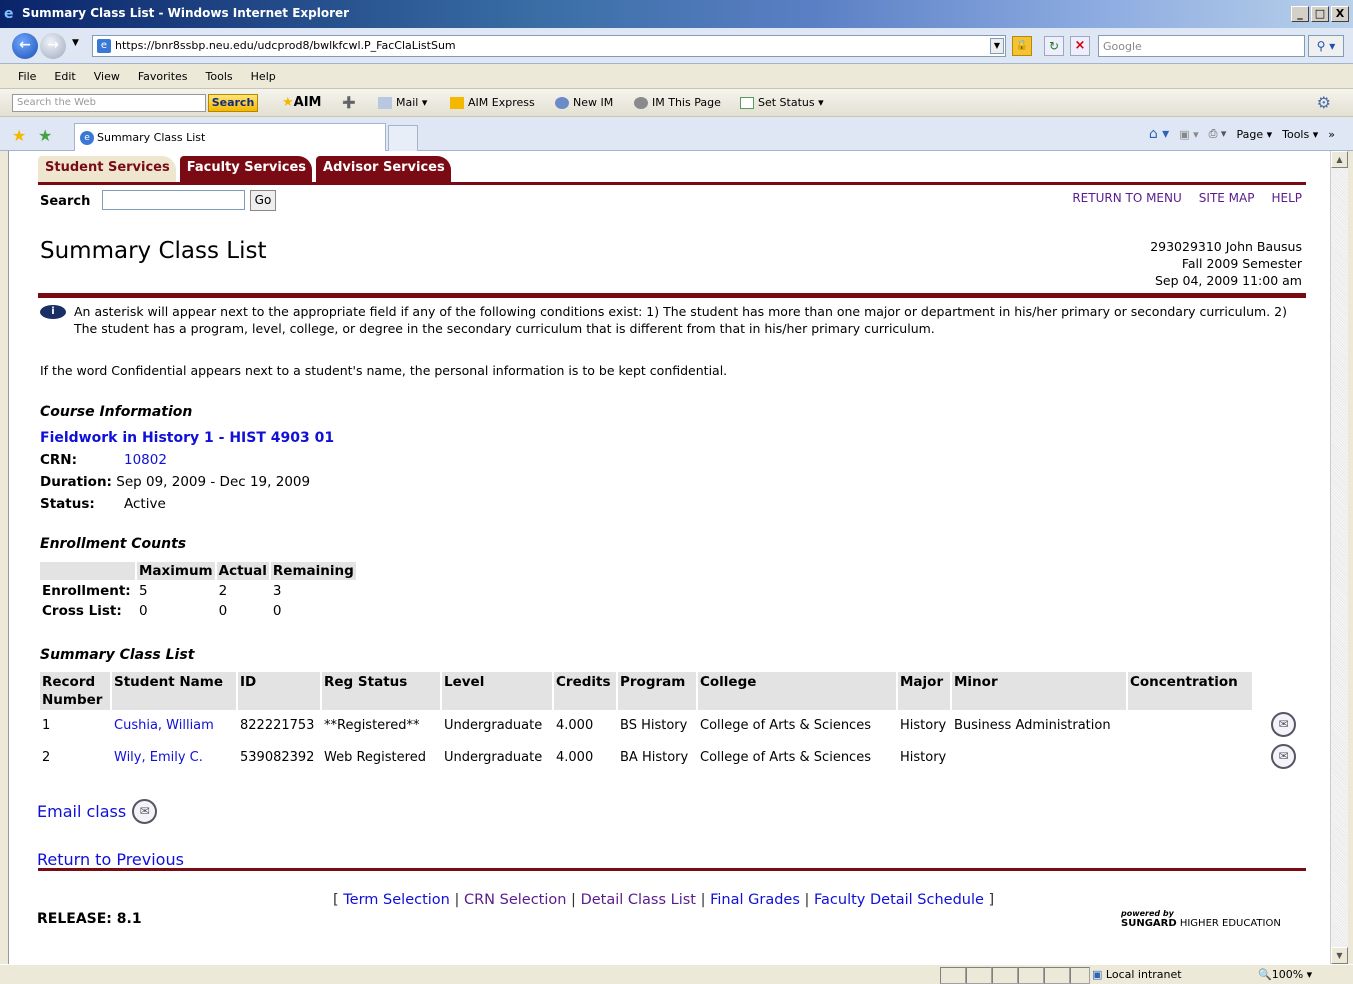  I want to click on brand-suffix: HIGHER EDUCATION, so click(1230, 923).